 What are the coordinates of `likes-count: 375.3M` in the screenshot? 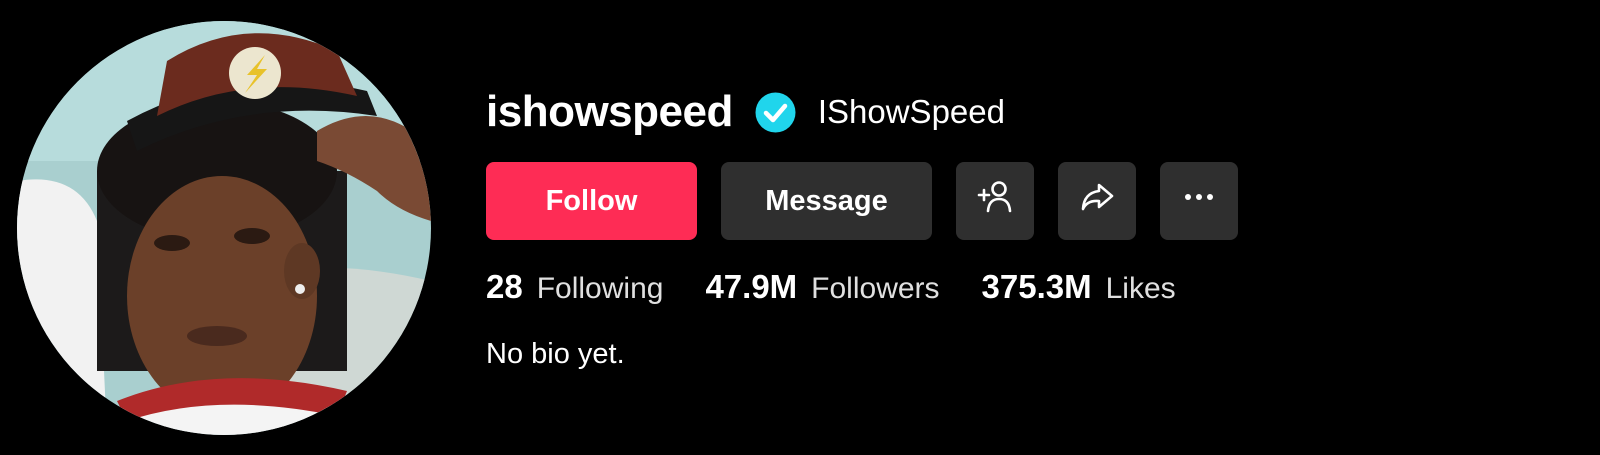 It's located at (1036, 286).